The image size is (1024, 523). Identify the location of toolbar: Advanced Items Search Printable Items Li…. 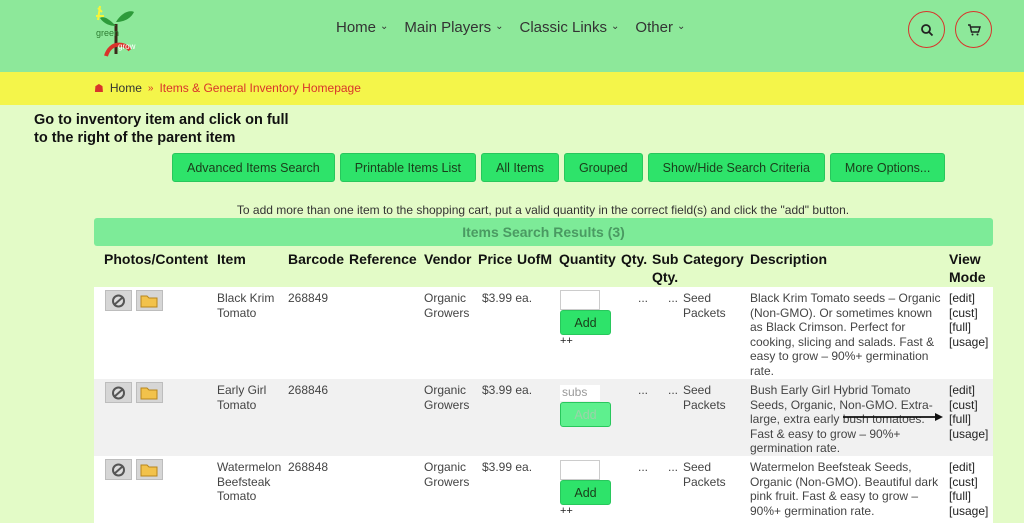
(559, 167).